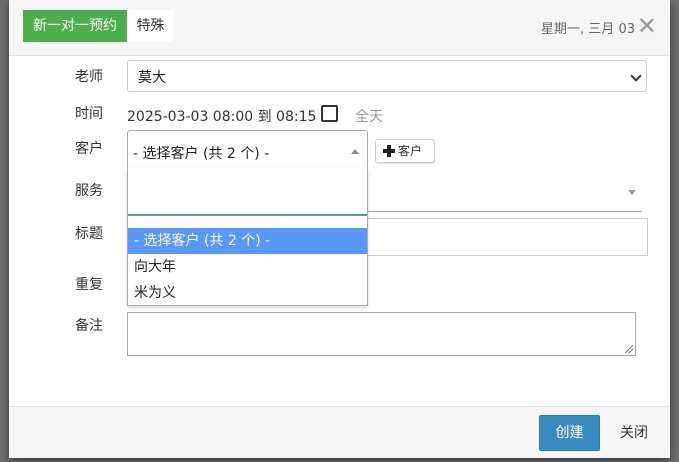 This screenshot has width=679, height=462. I want to click on notes-textarea, so click(381, 334).